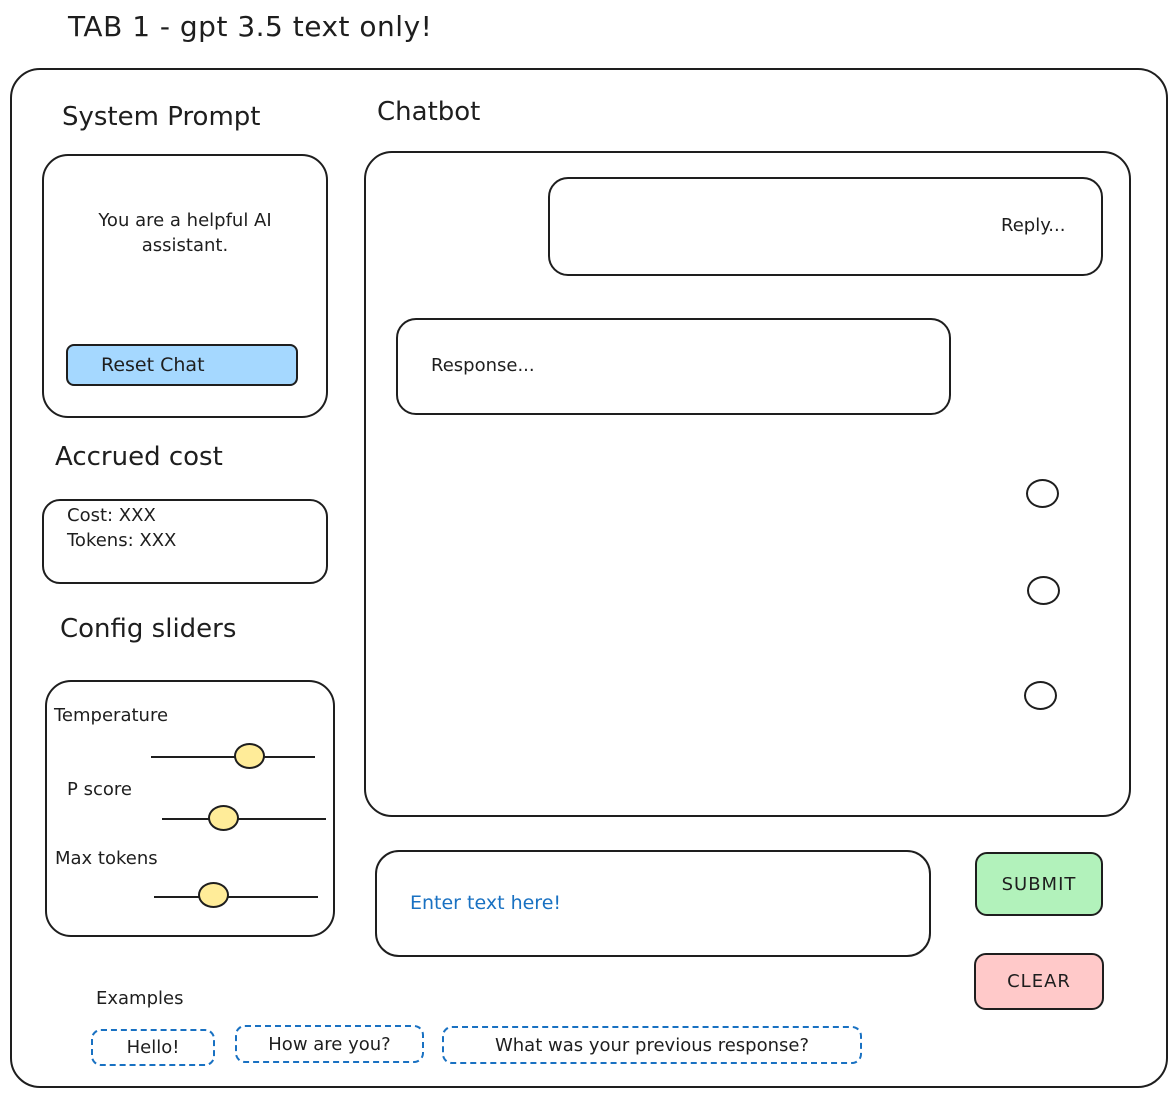 This screenshot has height=1096, width=1176. What do you see at coordinates (1039, 884) in the screenshot?
I see `submit-button: SUBMIT` at bounding box center [1039, 884].